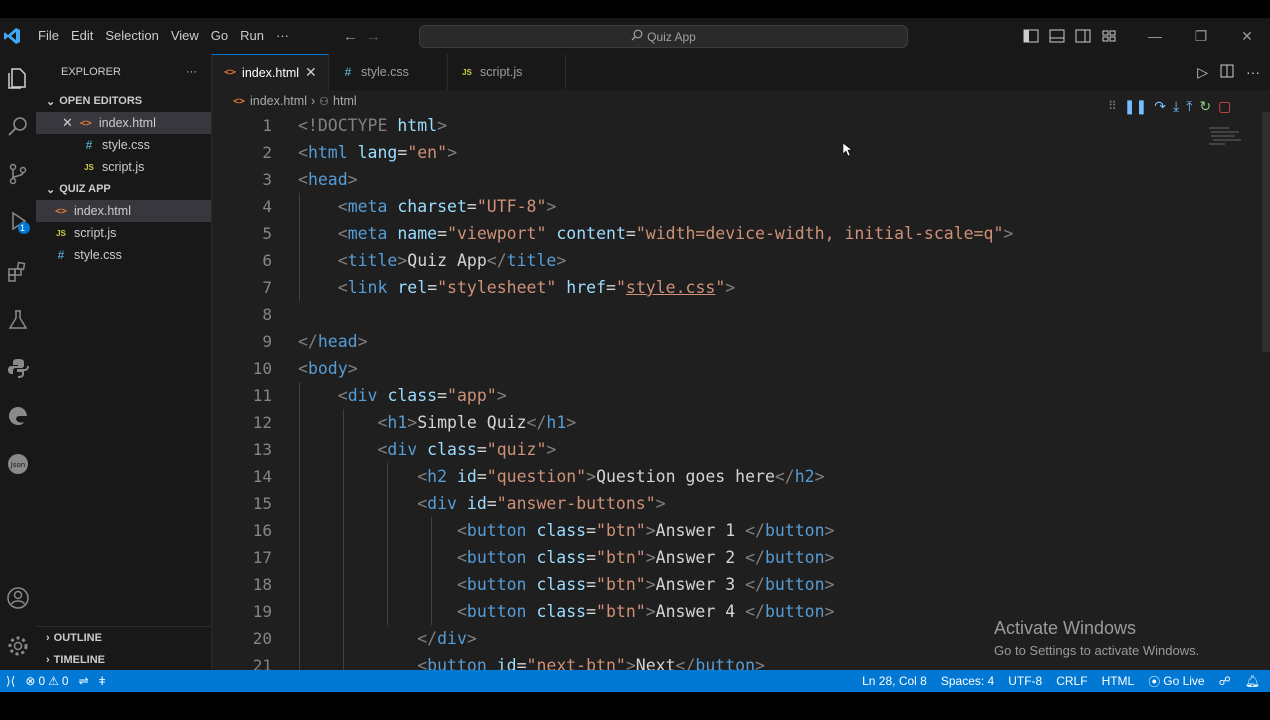 Image resolution: width=1270 pixels, height=720 pixels. What do you see at coordinates (1225, 139) in the screenshot?
I see `minimap` at bounding box center [1225, 139].